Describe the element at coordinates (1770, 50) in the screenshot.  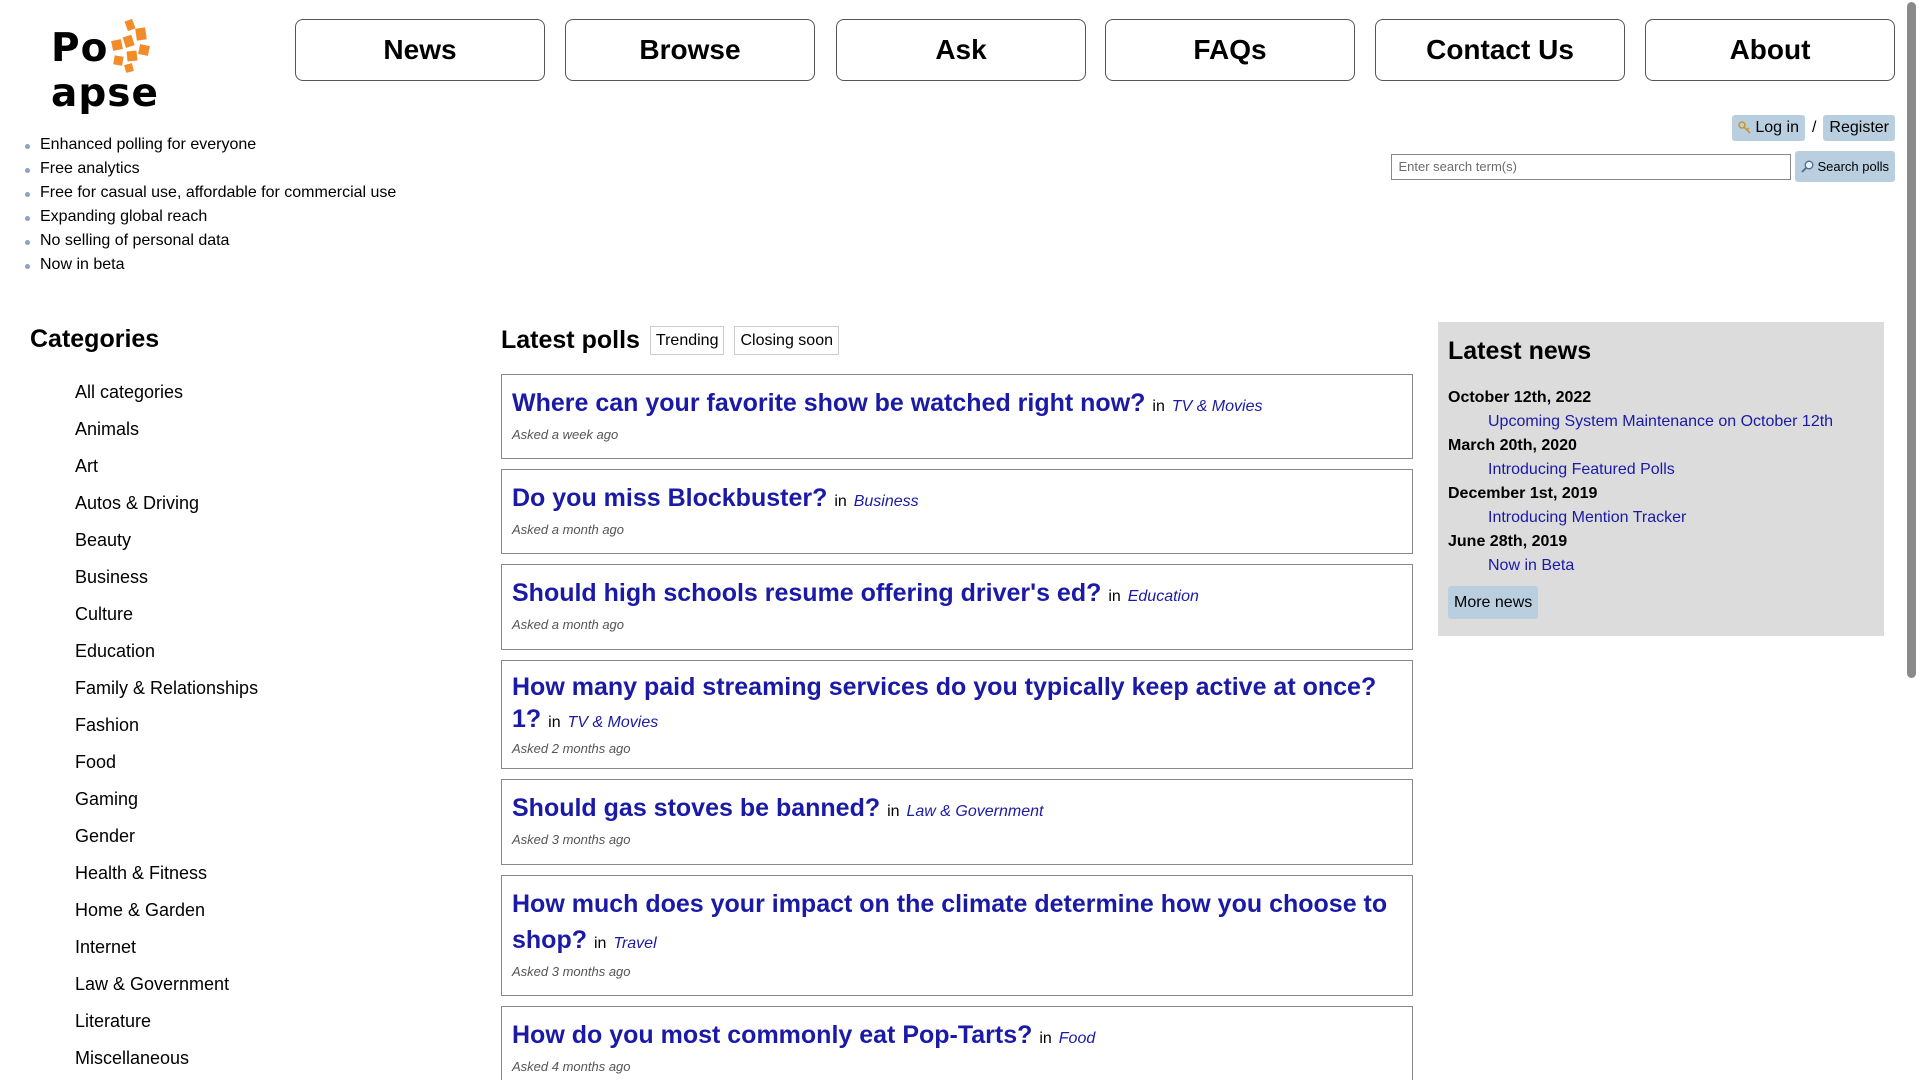
I see `nav-about-button: About` at that location.